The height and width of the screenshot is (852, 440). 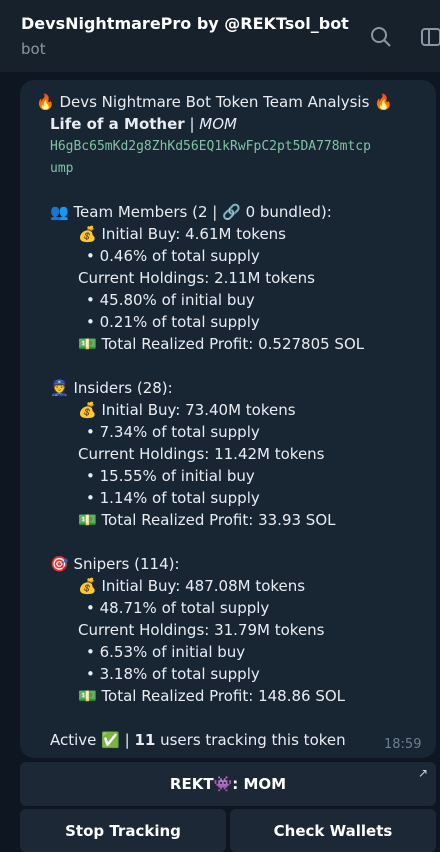 What do you see at coordinates (170, 476) in the screenshot?
I see `insiders-pct-initial: • 15.55% of initial buy` at bounding box center [170, 476].